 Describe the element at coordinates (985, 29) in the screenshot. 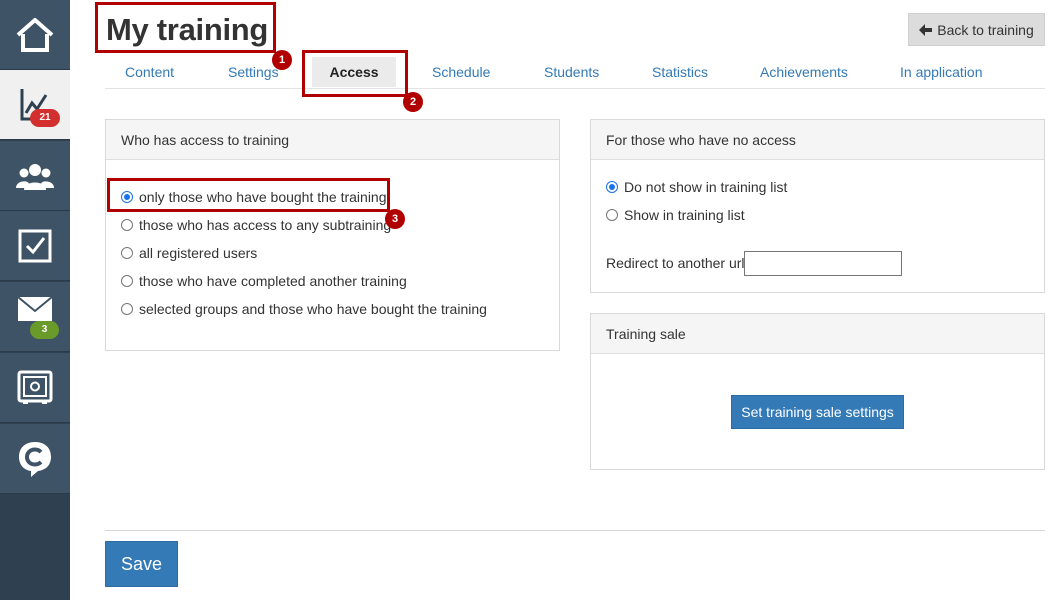

I see `back-button-label: Back to training` at that location.